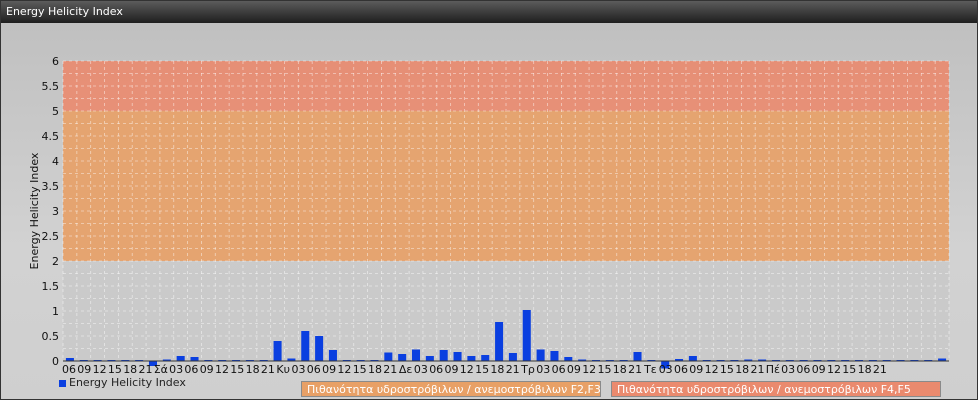 This screenshot has height=400, width=978. I want to click on x-tick-label: Δε, so click(406, 369).